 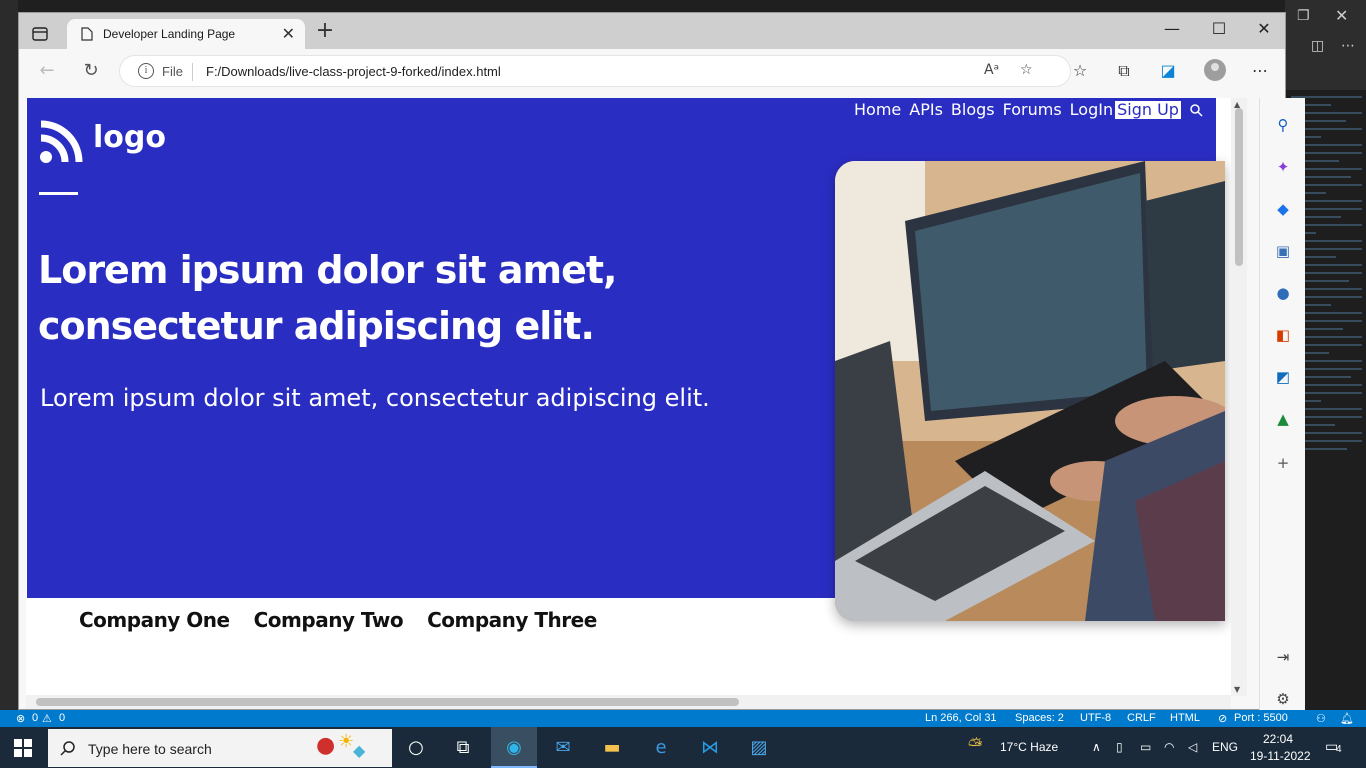 What do you see at coordinates (652, 31) in the screenshot?
I see `tab-strip: Developer Landing Page ✕ + — ☐ ✕` at bounding box center [652, 31].